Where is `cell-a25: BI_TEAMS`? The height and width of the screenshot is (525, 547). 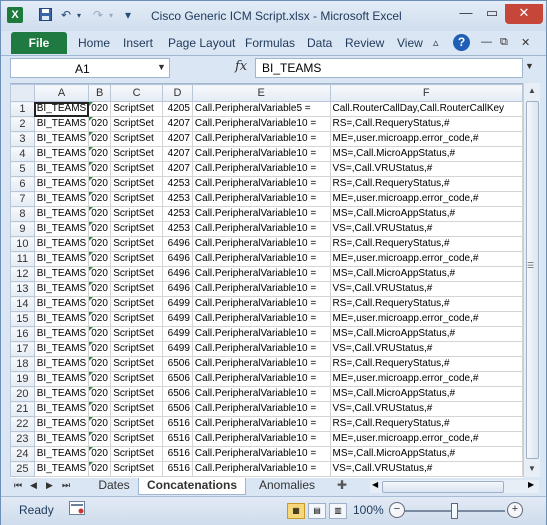
cell-a25: BI_TEAMS is located at coordinates (61, 469).